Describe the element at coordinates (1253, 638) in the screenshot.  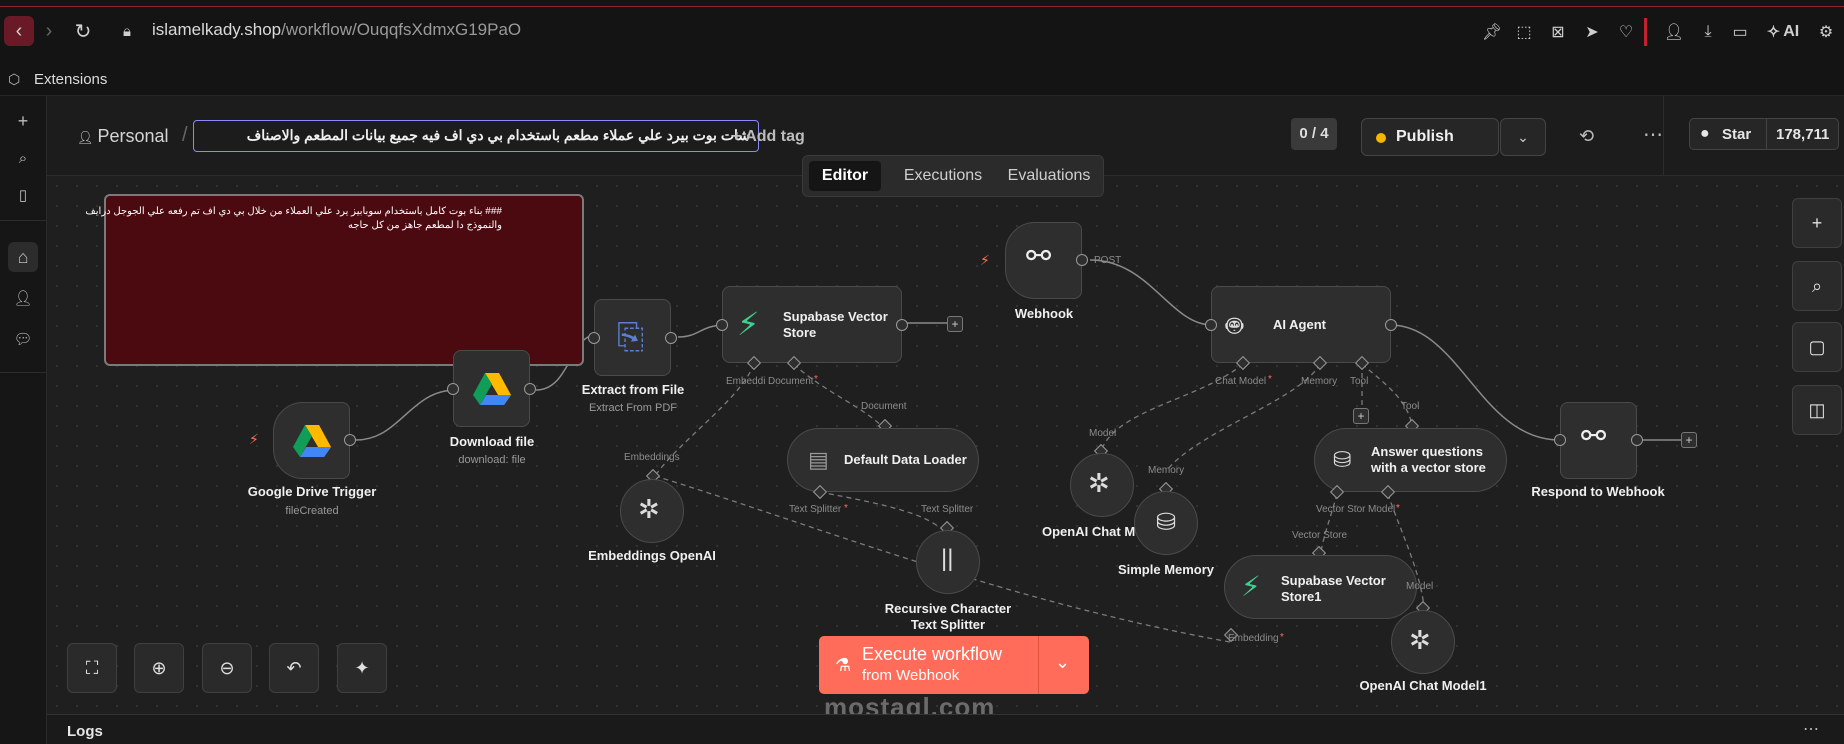
I see `port-label: Embedding` at that location.